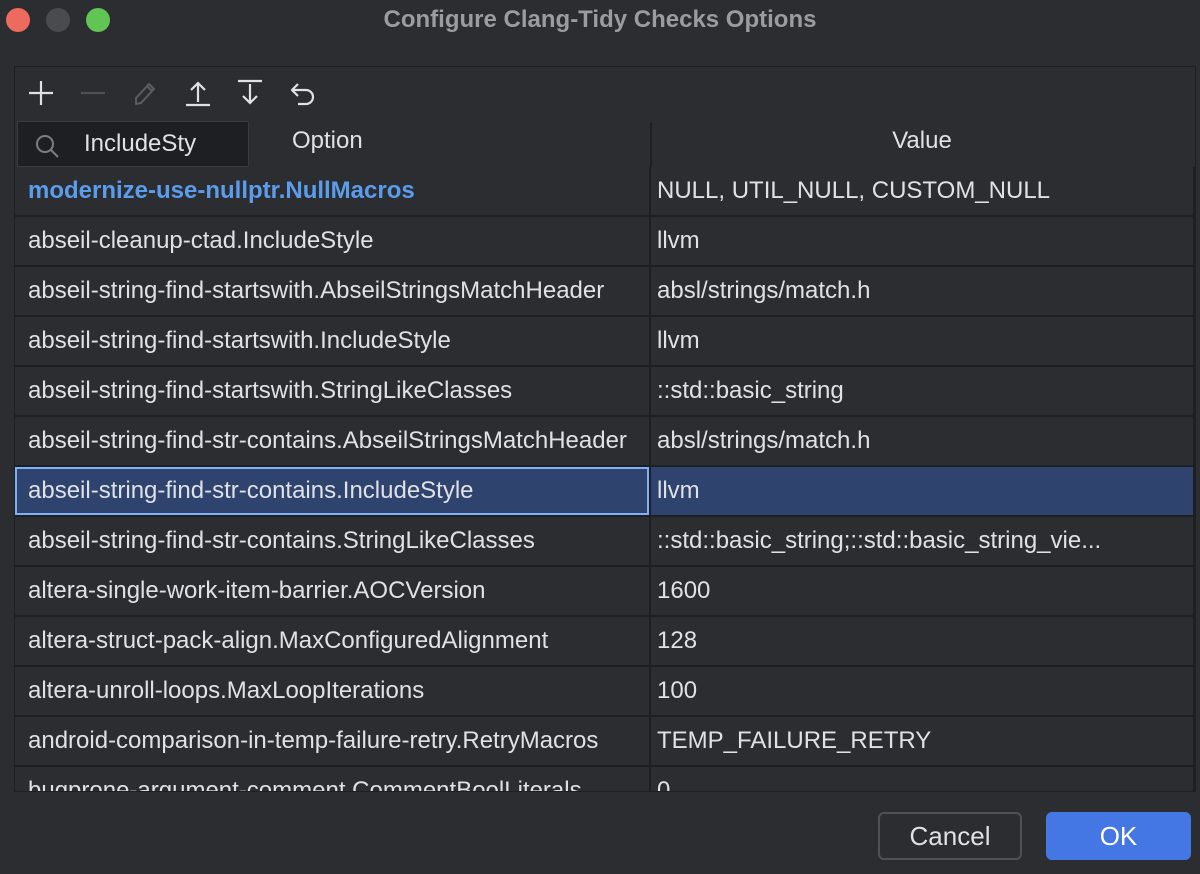 Image resolution: width=1200 pixels, height=874 pixels. What do you see at coordinates (922, 641) in the screenshot?
I see `value-cell: 128` at bounding box center [922, 641].